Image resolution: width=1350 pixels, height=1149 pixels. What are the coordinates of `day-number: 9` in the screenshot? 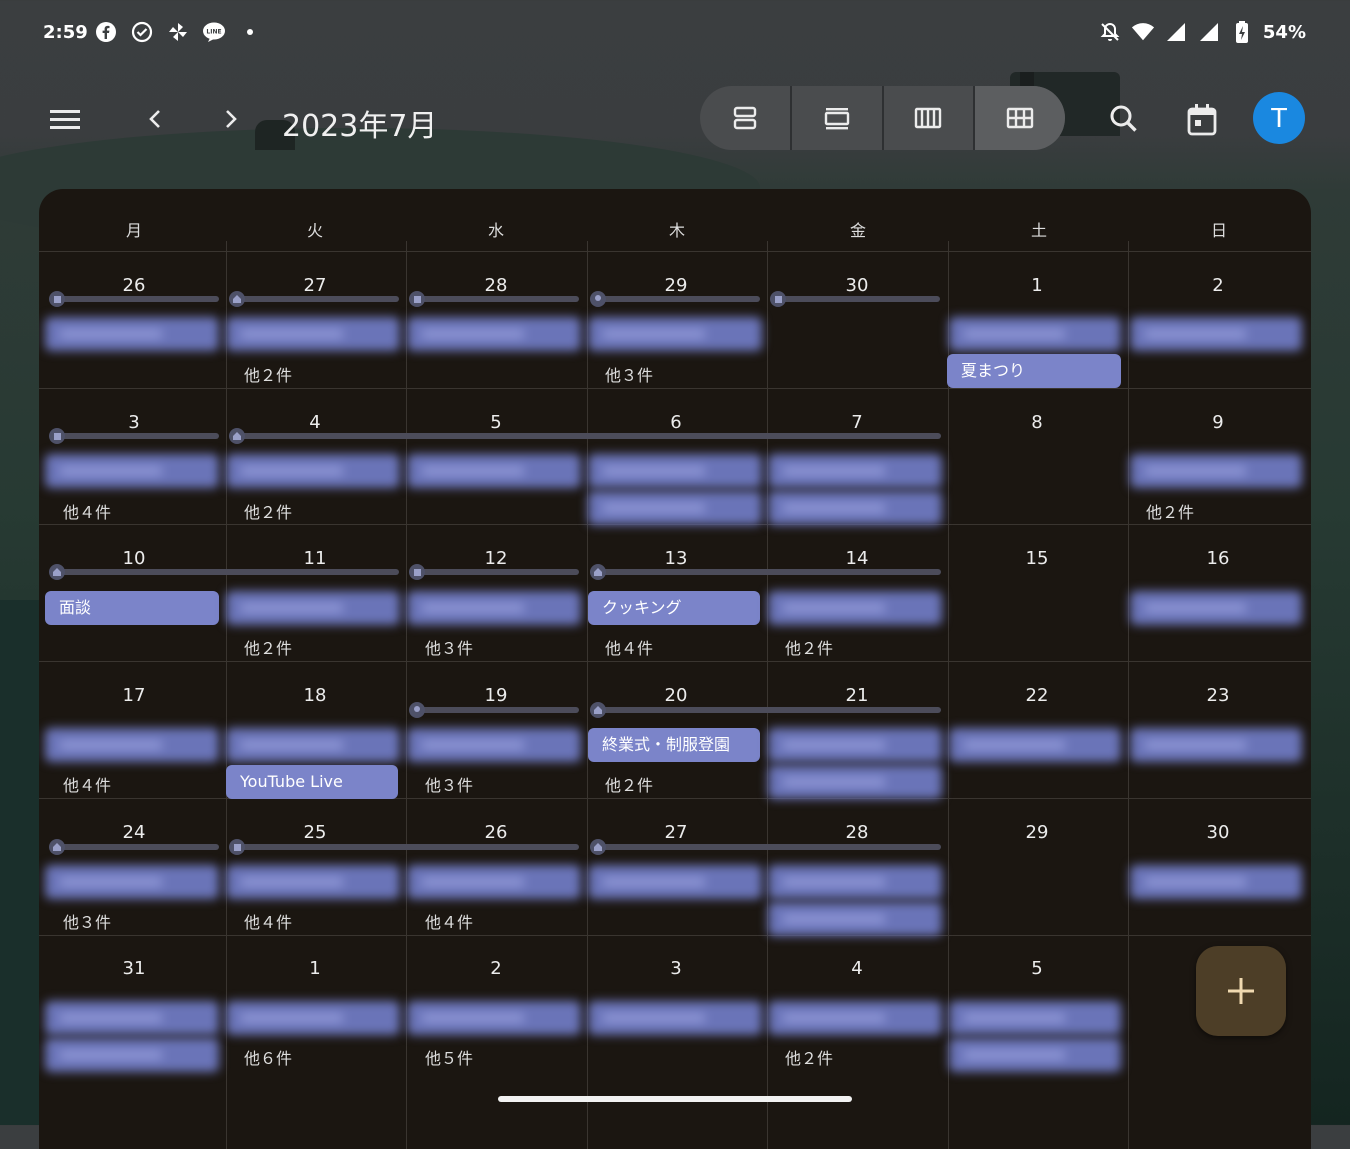 It's located at (1218, 422).